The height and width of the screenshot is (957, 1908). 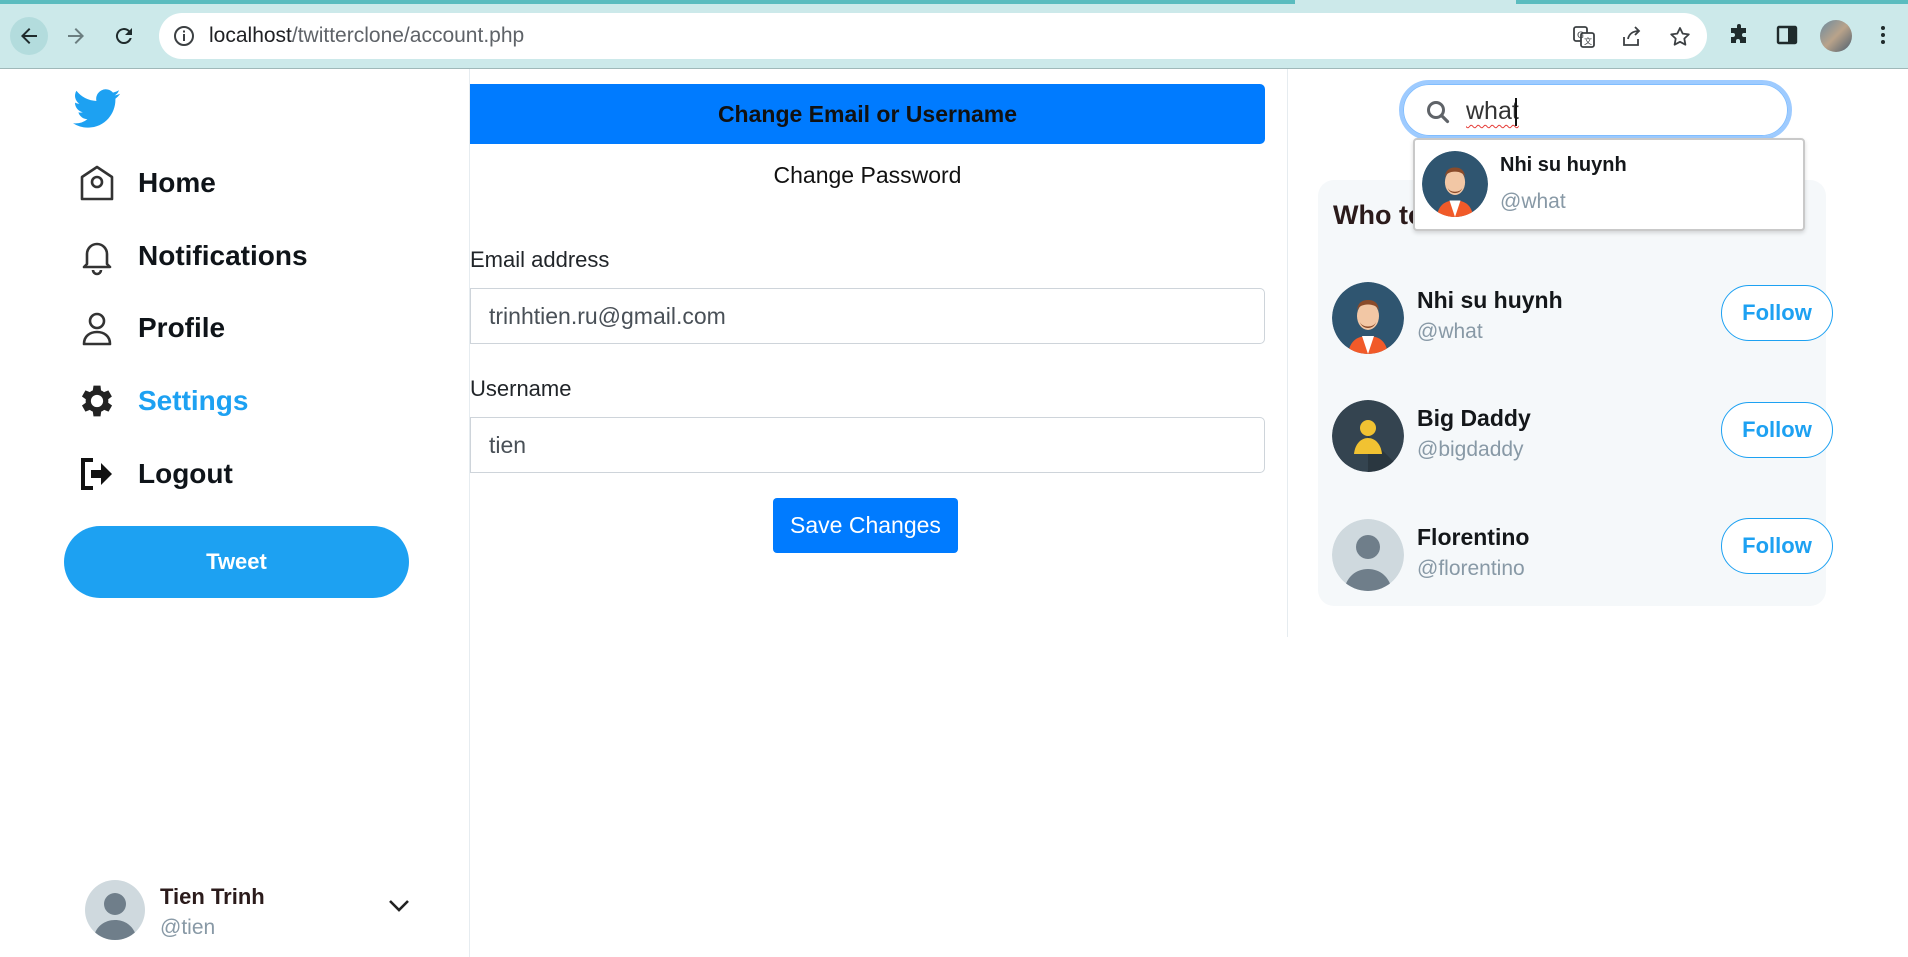 I want to click on search-result-handle: @what, so click(x=1533, y=201).